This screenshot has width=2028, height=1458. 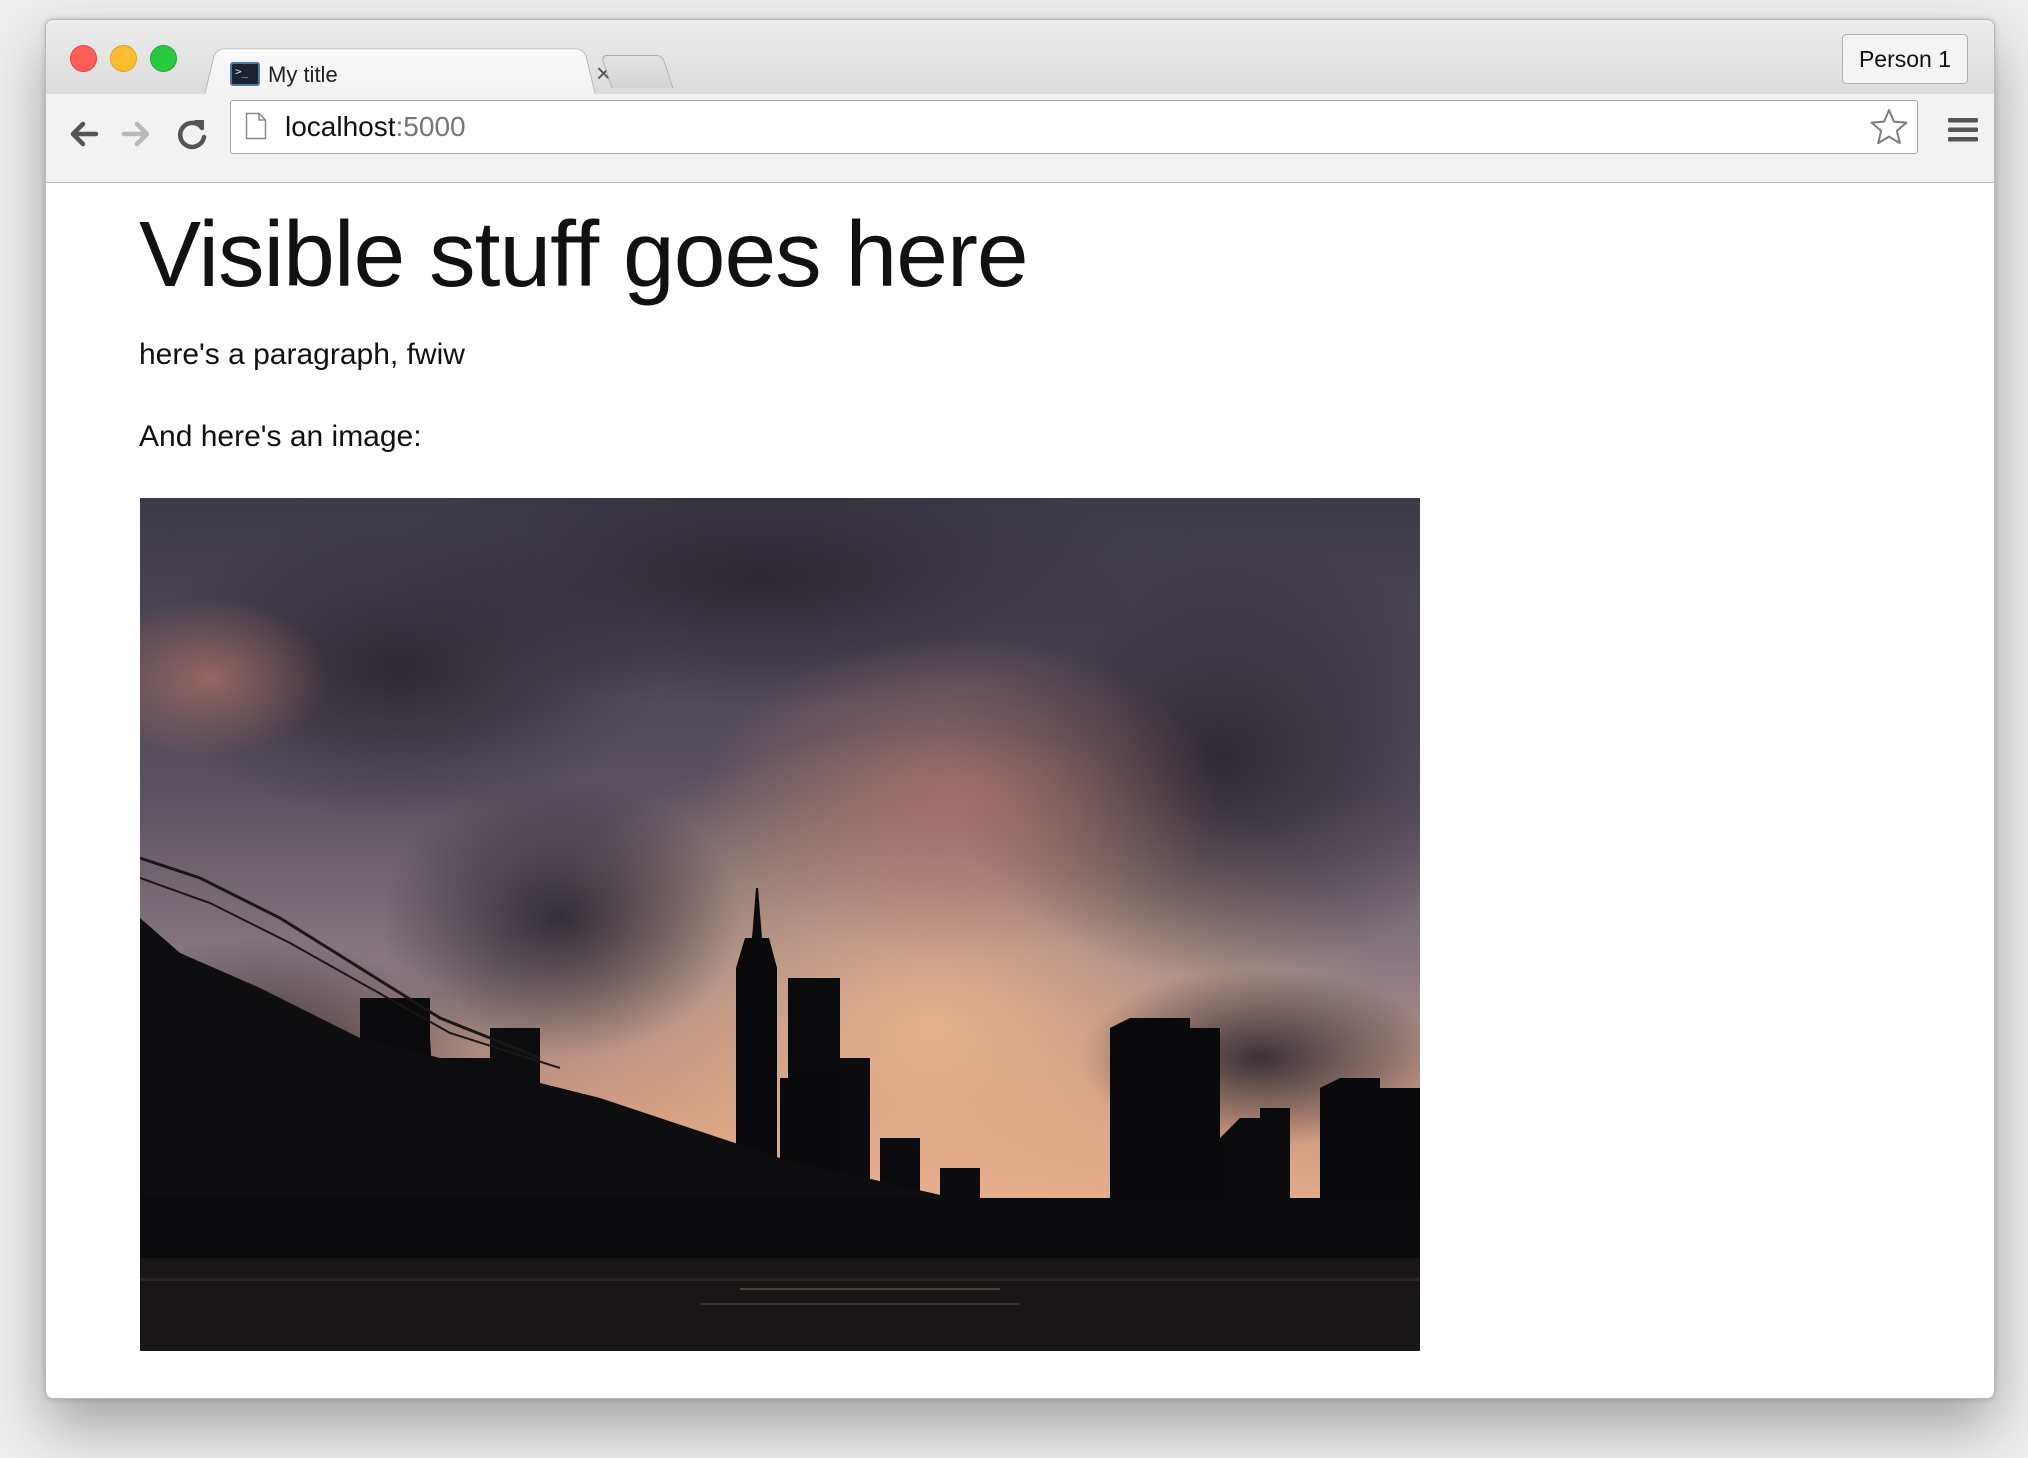 What do you see at coordinates (83, 58) in the screenshot?
I see `close-window-button` at bounding box center [83, 58].